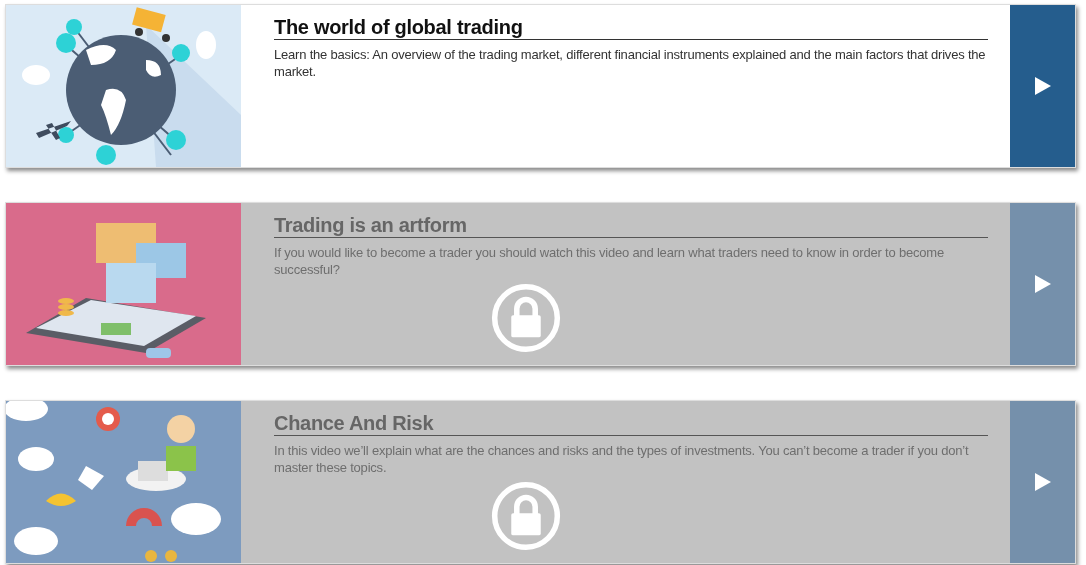 The width and height of the screenshot is (1086, 565). Describe the element at coordinates (622, 459) in the screenshot. I see `course-description: In this video we’ll explain what are the chances and risks and the types of investments. You can’t become a trader if you don’t master these topics.` at that location.